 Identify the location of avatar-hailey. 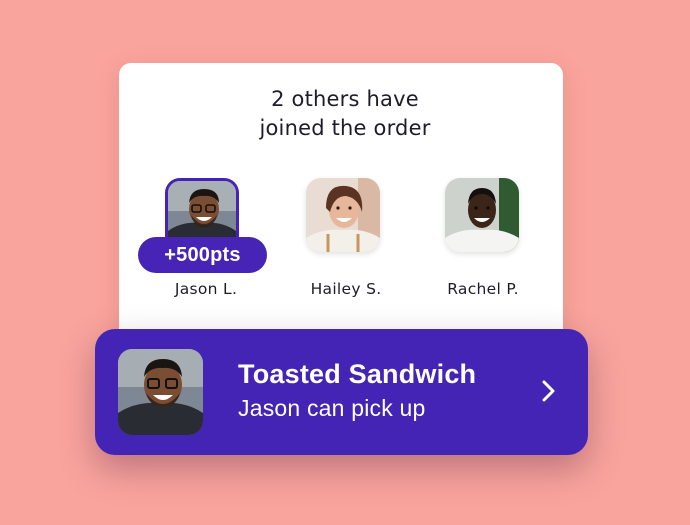
(343, 215).